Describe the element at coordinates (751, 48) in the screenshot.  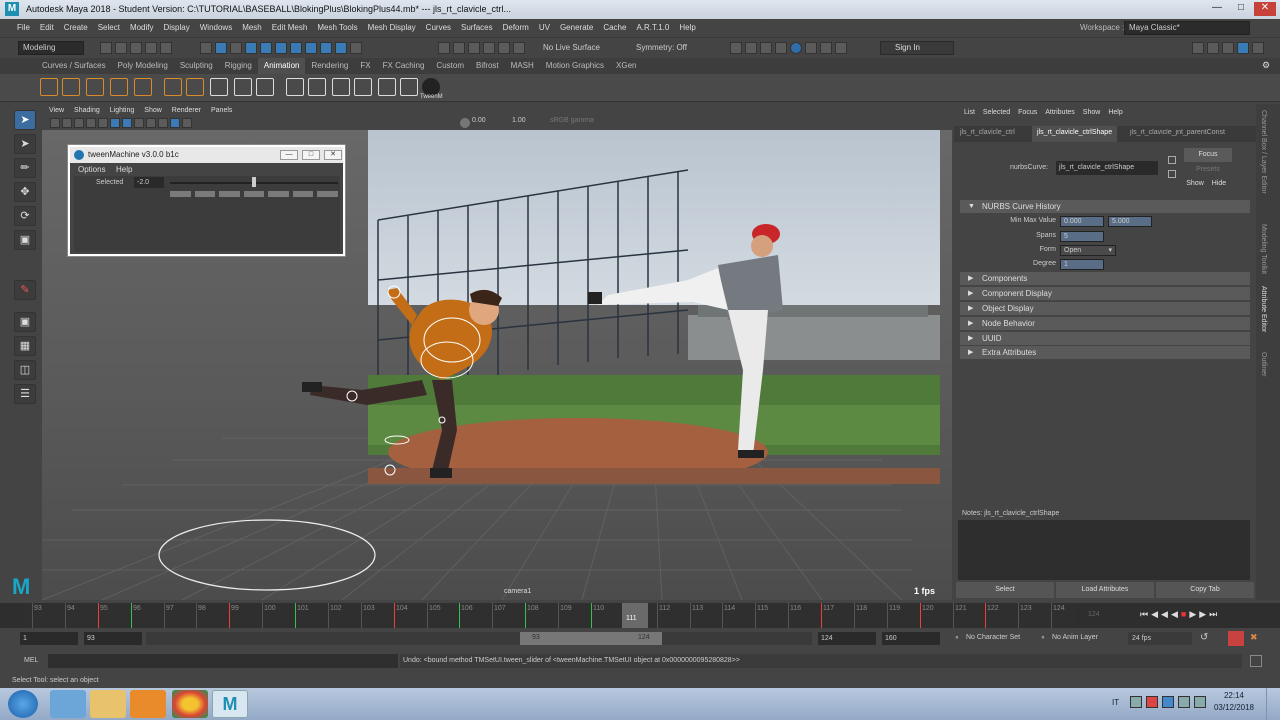
I see `ipr-render-icon` at that location.